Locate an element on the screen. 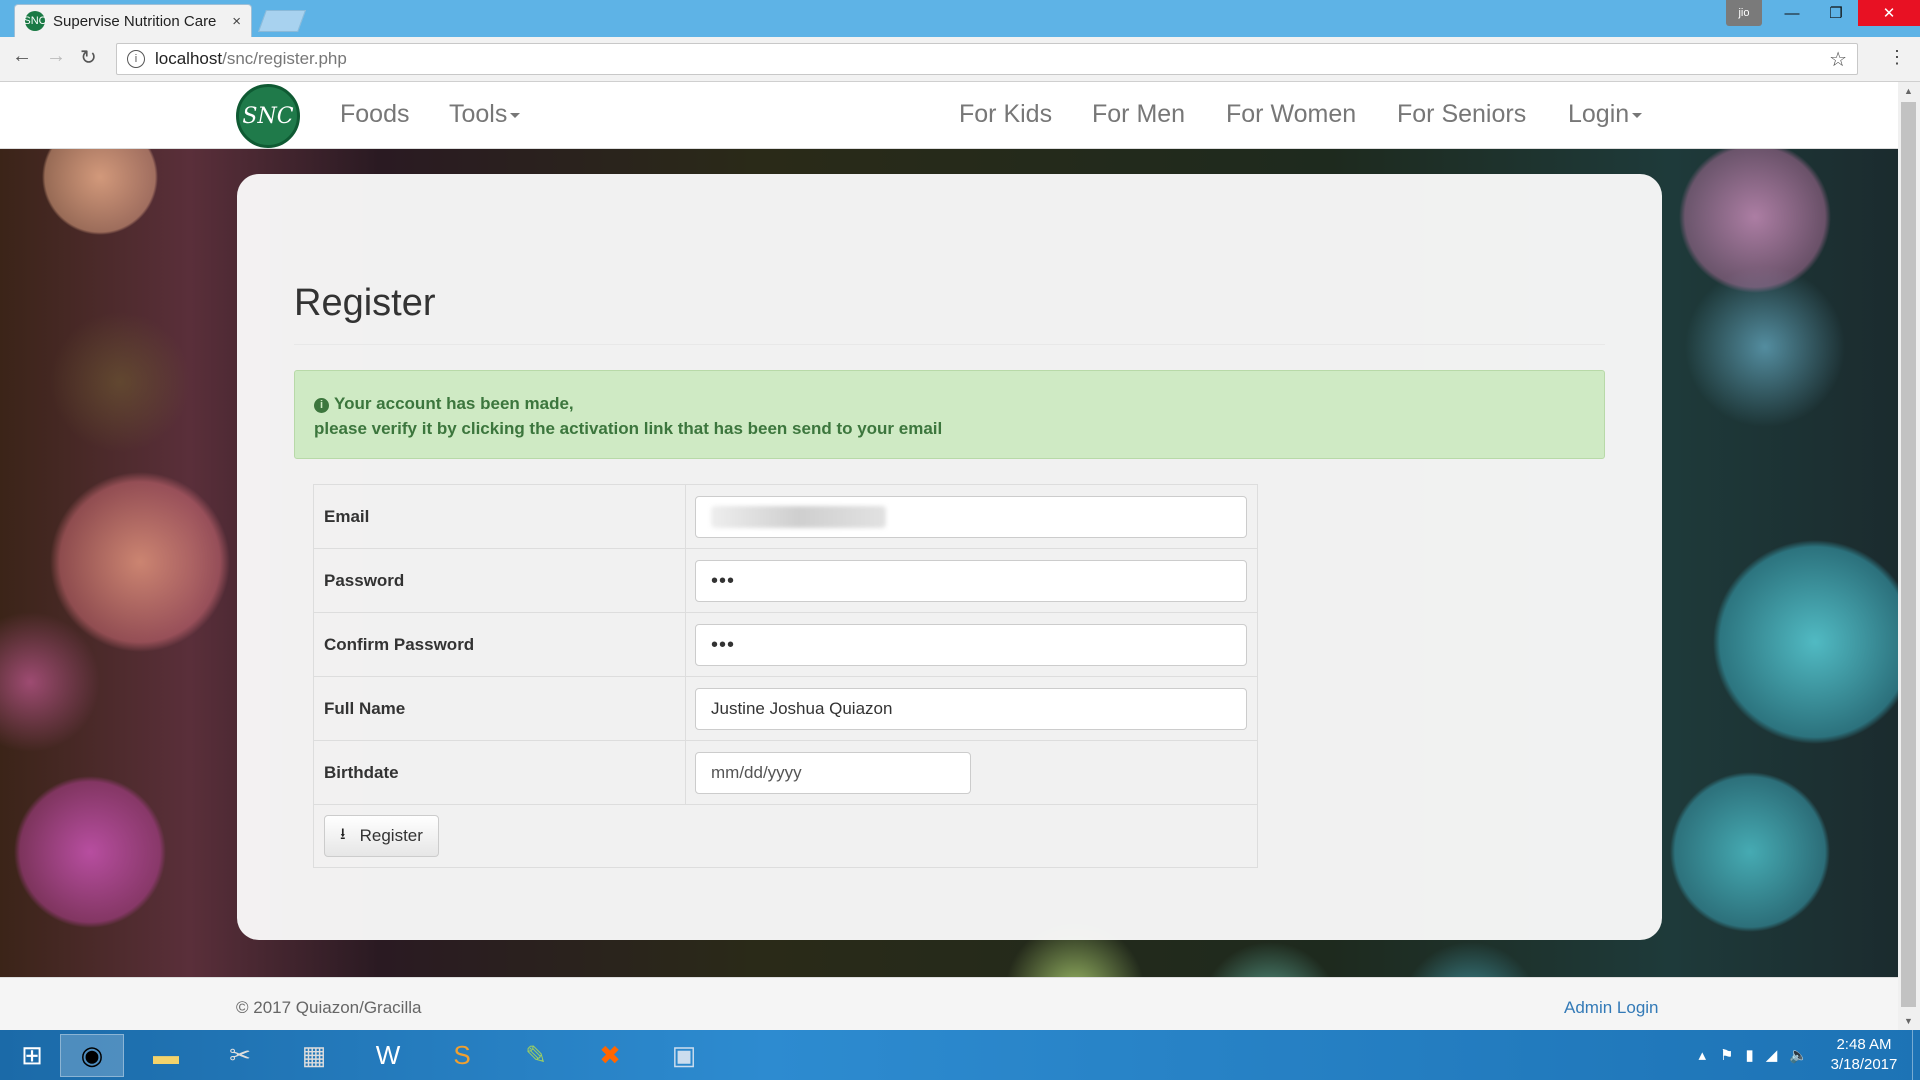  site-footer: © 2017 Quiazon/Gracilla Admin Login is located at coordinates (949, 1003).